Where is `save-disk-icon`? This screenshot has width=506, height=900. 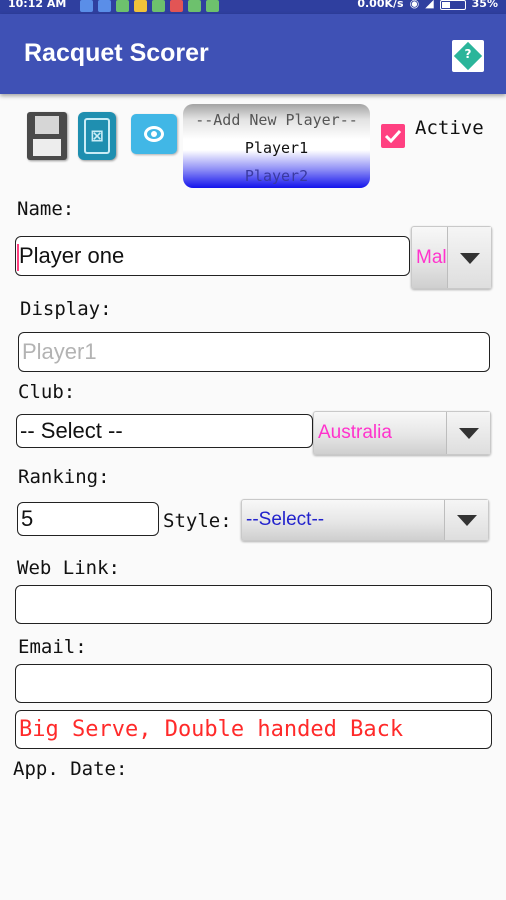
save-disk-icon is located at coordinates (47, 136).